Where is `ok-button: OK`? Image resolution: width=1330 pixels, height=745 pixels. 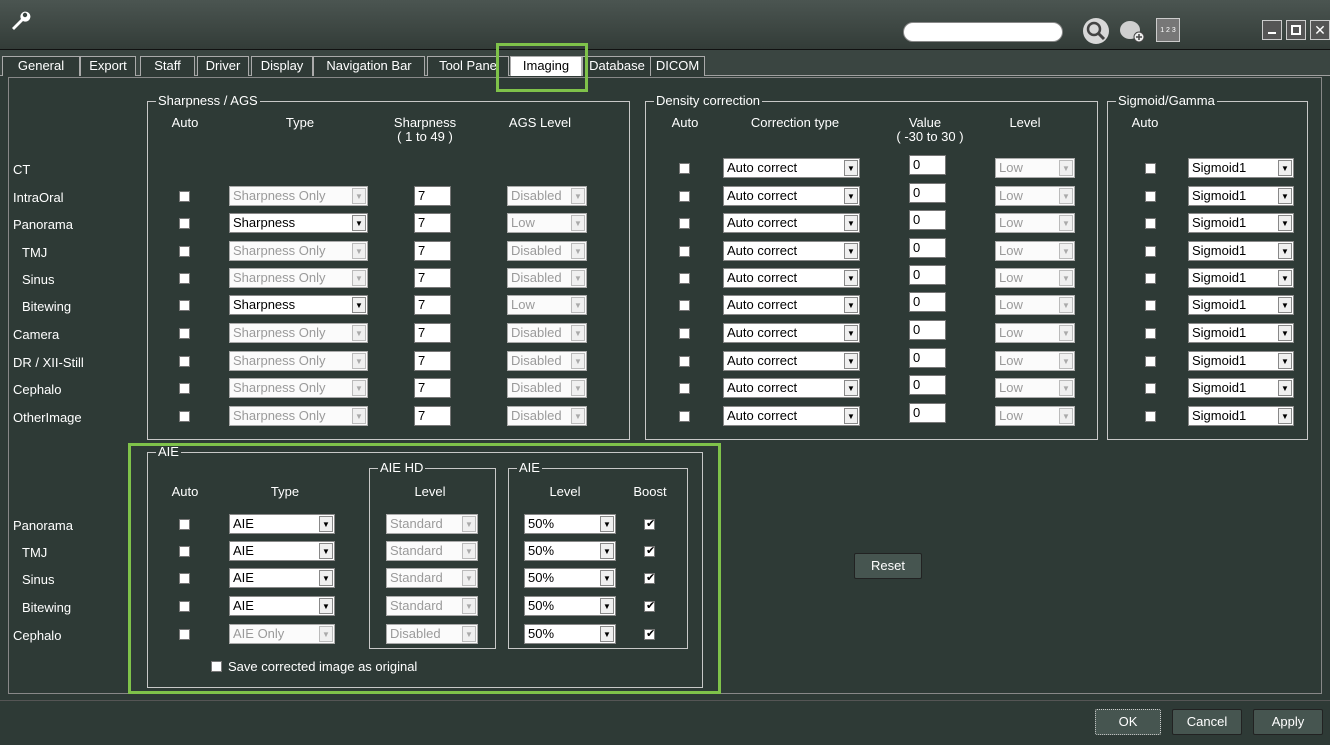
ok-button: OK is located at coordinates (1128, 722).